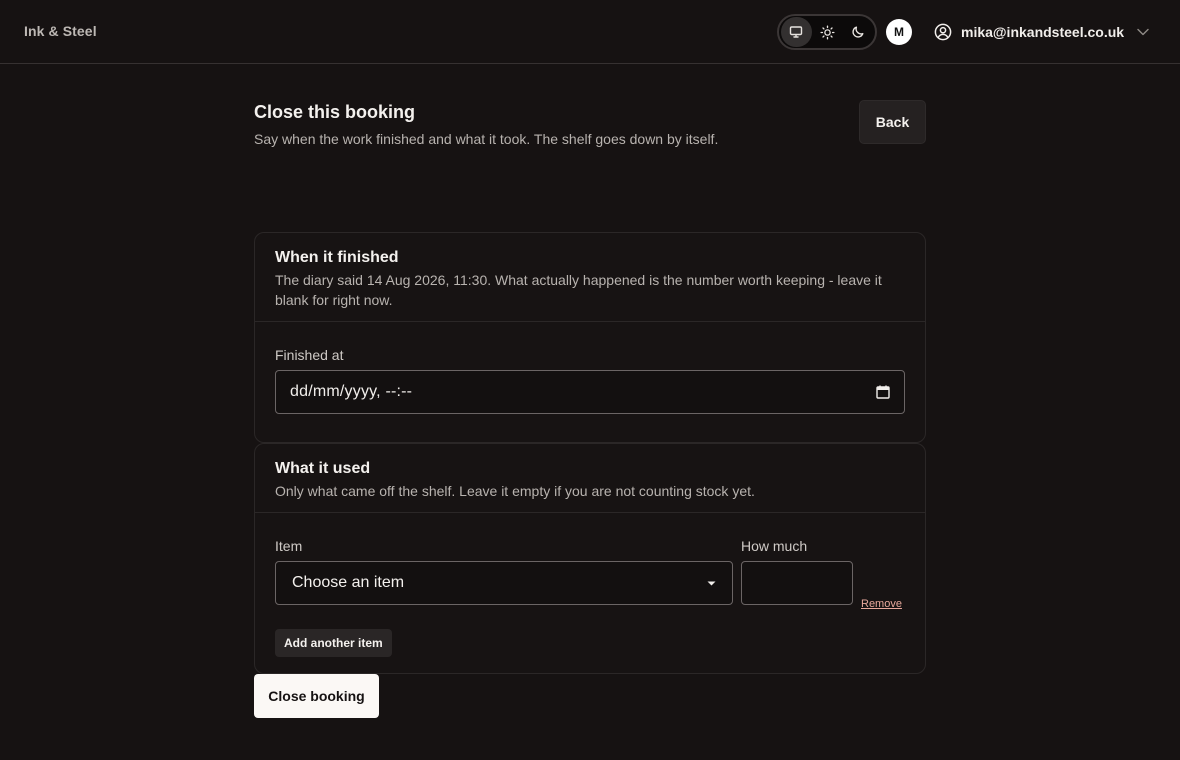 The width and height of the screenshot is (1180, 760). I want to click on remove-item-link: Remove, so click(881, 604).